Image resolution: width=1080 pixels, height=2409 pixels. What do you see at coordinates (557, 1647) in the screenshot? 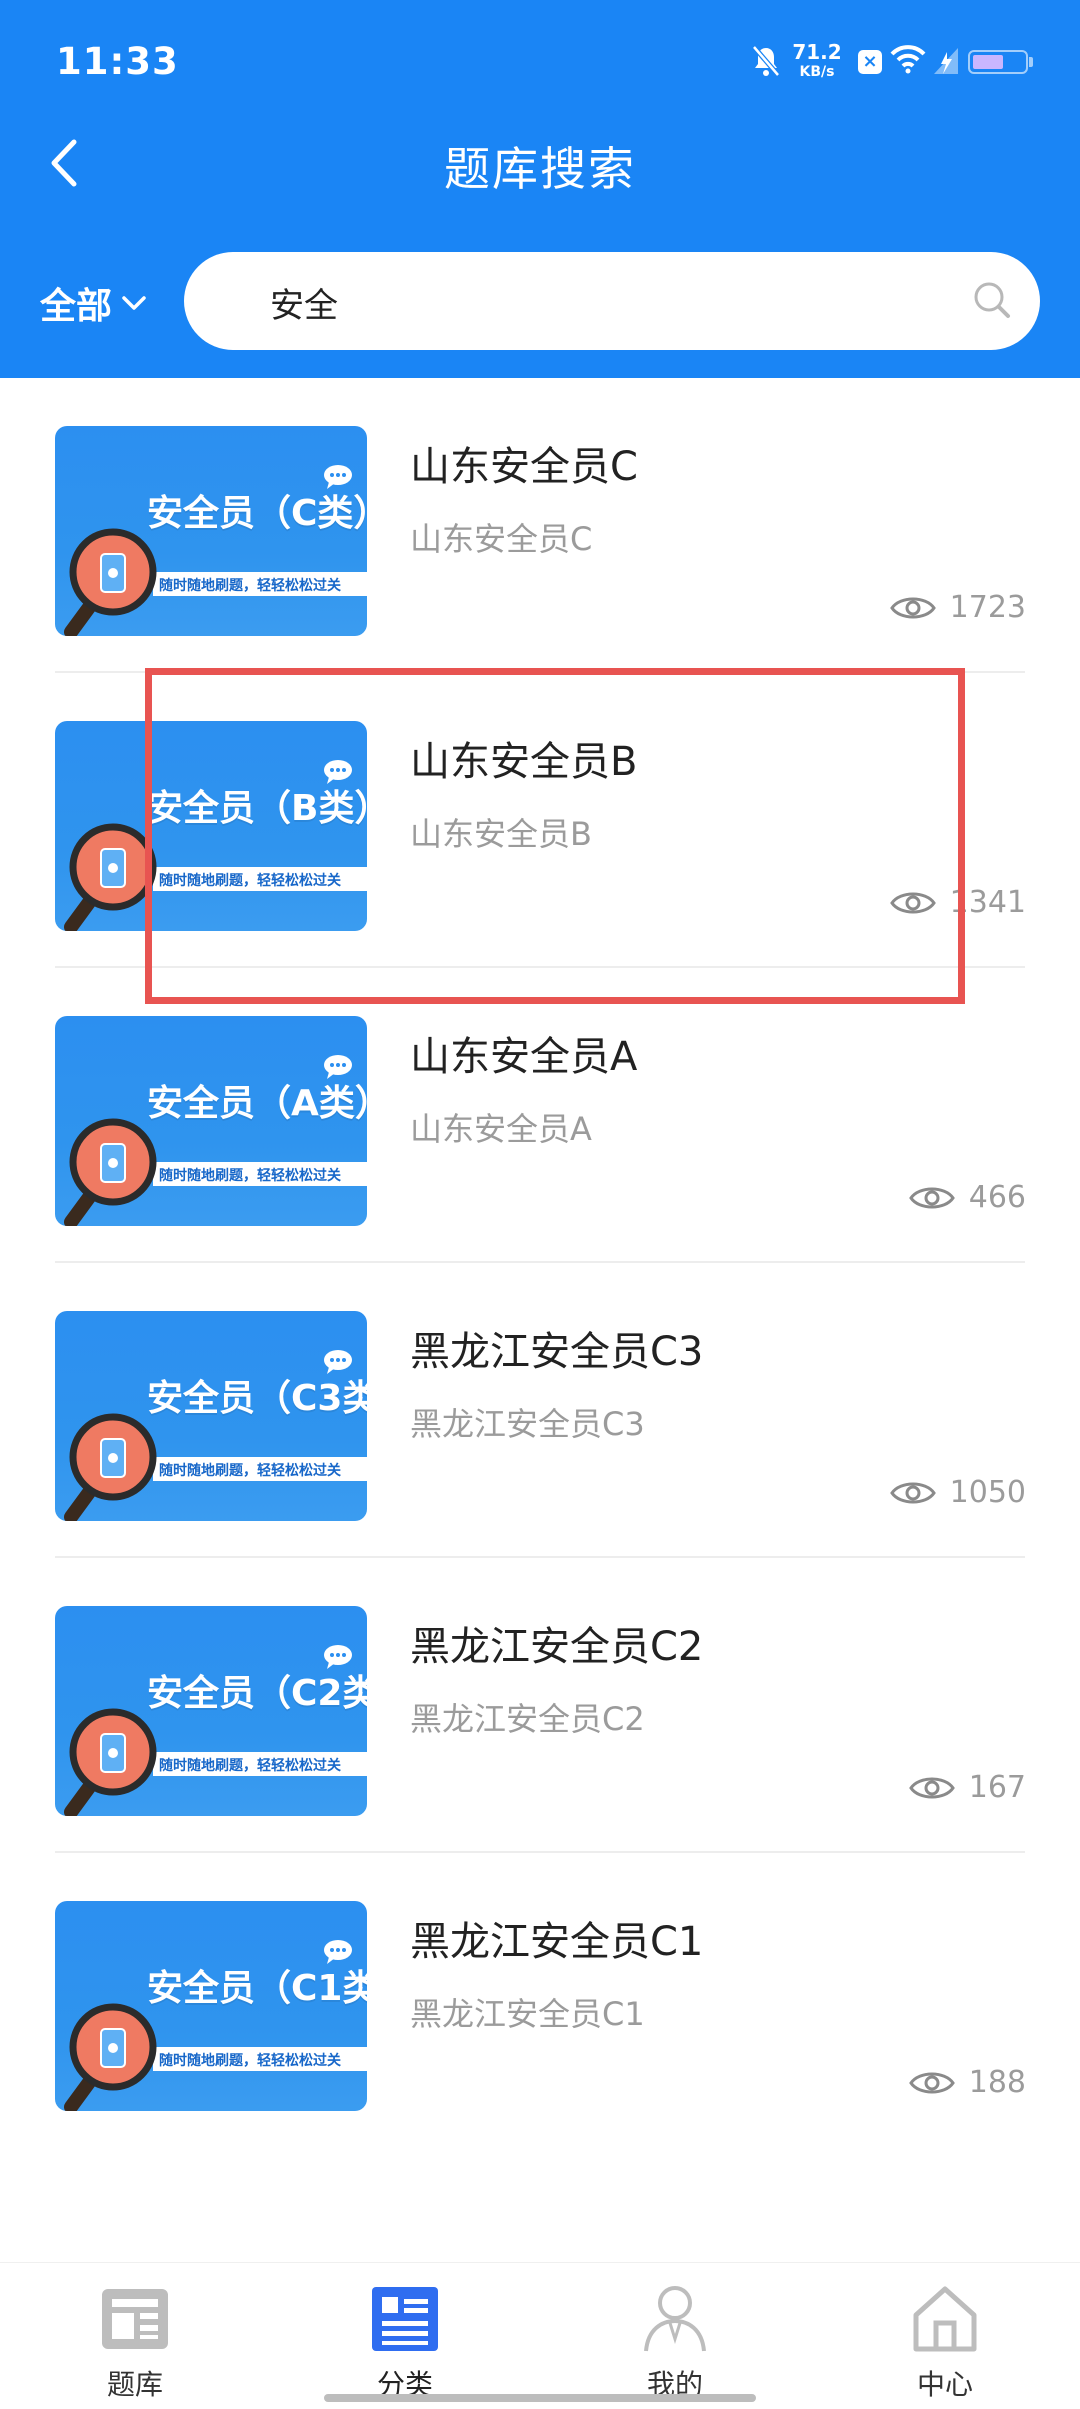
I see `item-title: 黑龙江安全员C2` at bounding box center [557, 1647].